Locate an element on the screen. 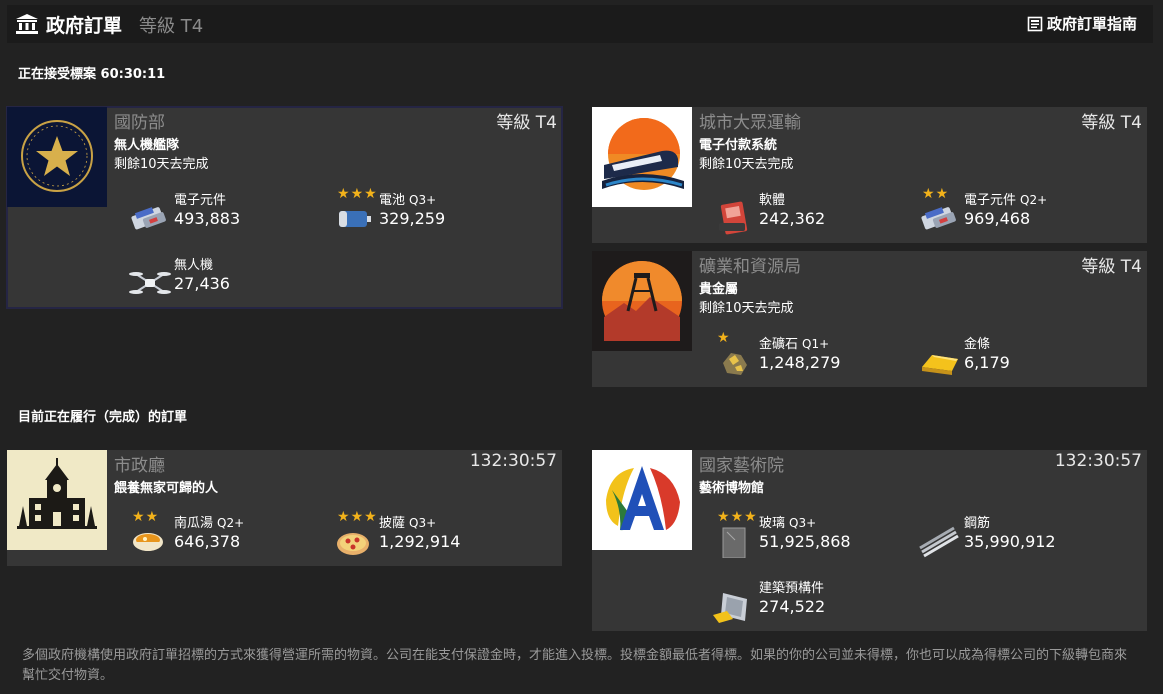 This screenshot has width=1163, height=694. resource-rebar: 鋼筋 35,990,912 is located at coordinates (1018, 535).